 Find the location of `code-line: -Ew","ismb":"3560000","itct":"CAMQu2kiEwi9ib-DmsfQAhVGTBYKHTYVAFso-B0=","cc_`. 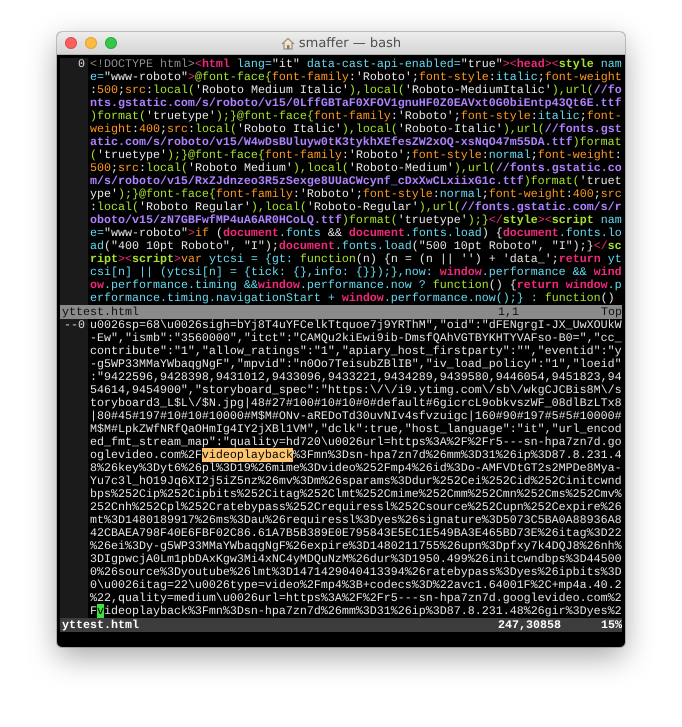

code-line: -Ew","ismb":"3560000","itct":"CAMQu2kiEwi9ib-DmsfQAhVGTBYKHTYVAFso-B0=","cc_ is located at coordinates (356, 338).